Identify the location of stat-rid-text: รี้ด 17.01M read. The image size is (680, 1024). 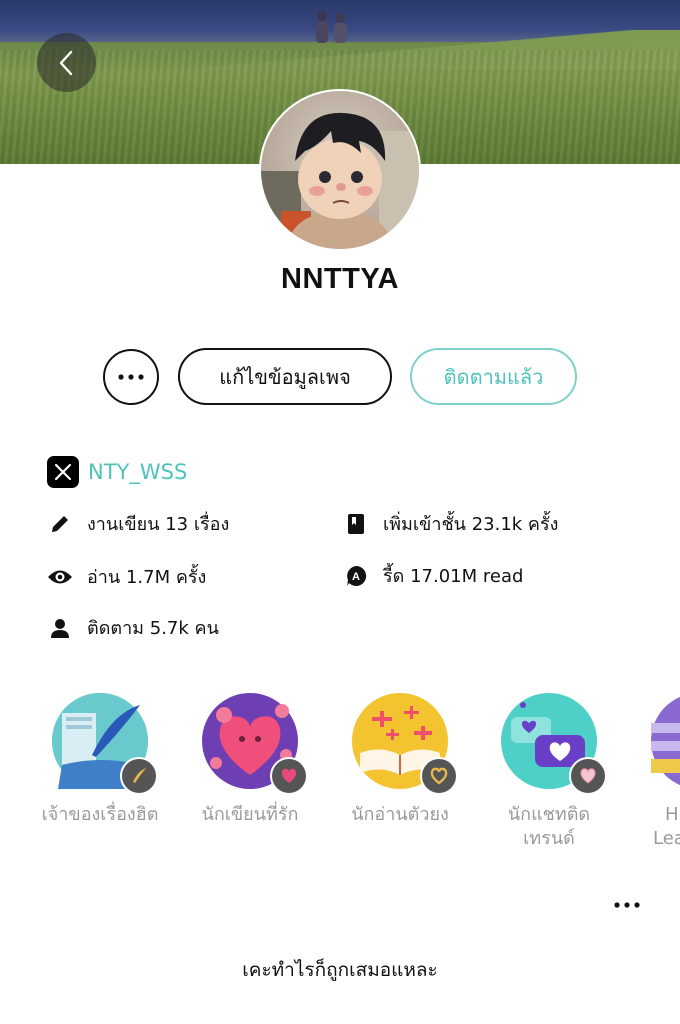
(453, 576).